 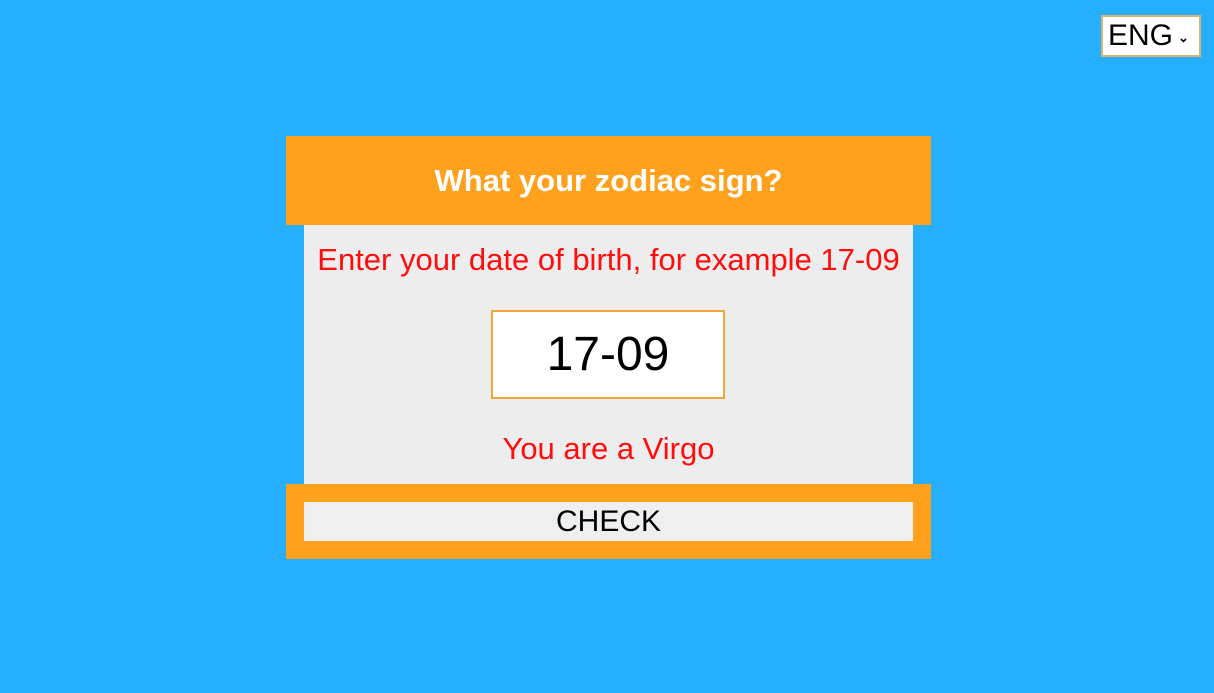 I want to click on date-of-birth-input, so click(x=608, y=354).